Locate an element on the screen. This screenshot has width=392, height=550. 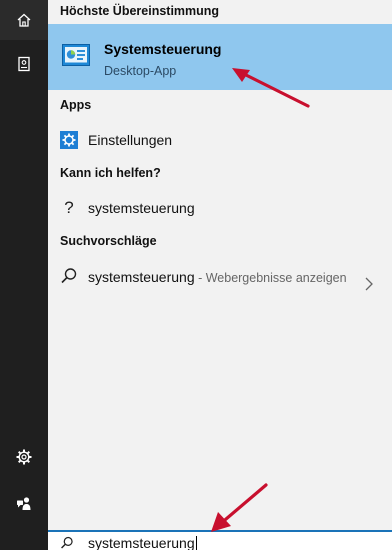
settings-button is located at coordinates (24, 457).